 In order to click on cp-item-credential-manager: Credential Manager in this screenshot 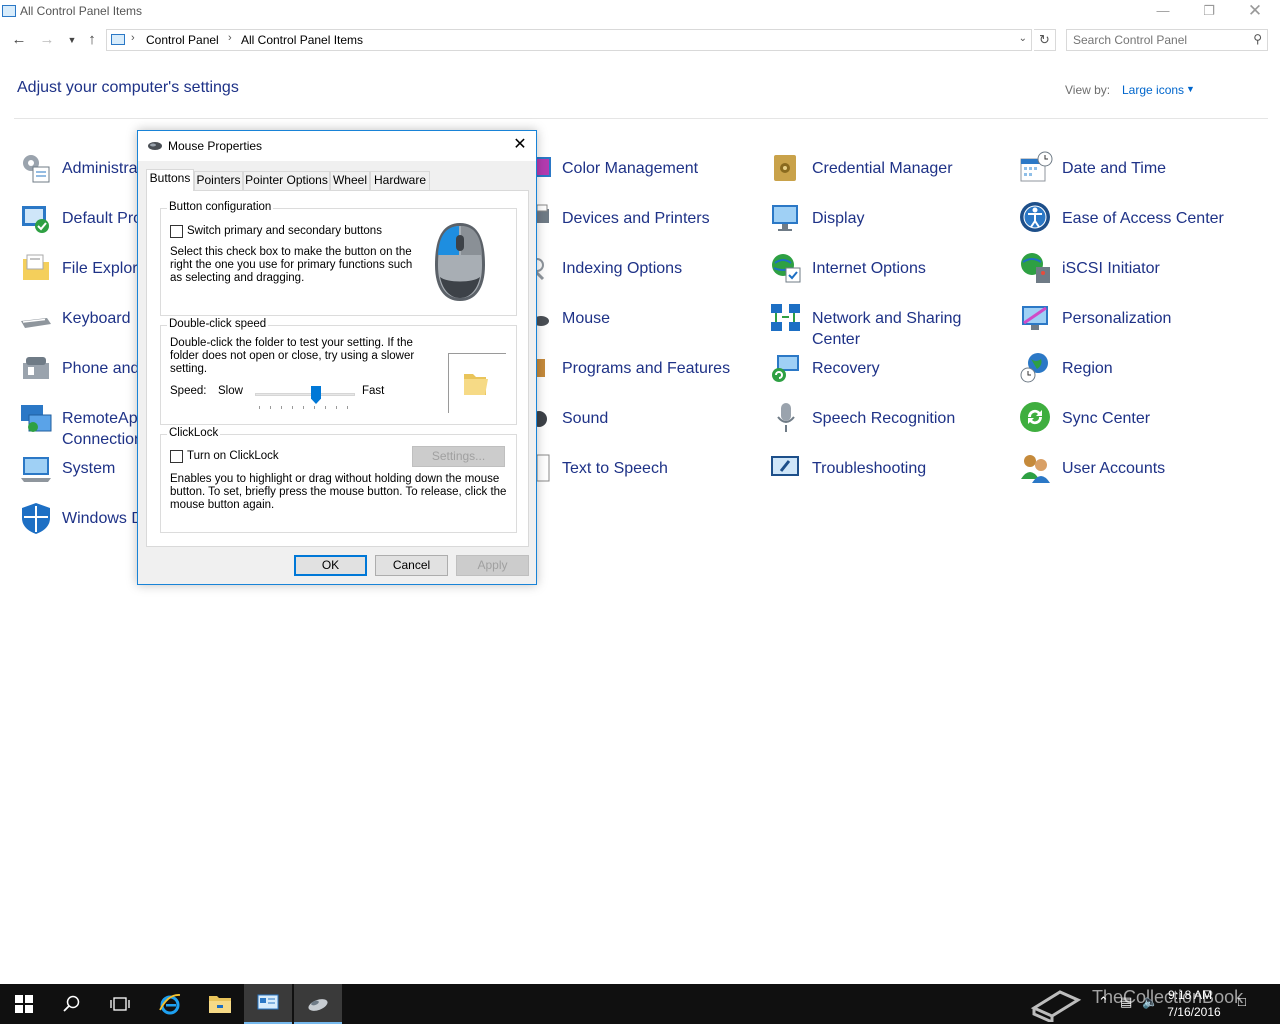, I will do `click(884, 173)`.